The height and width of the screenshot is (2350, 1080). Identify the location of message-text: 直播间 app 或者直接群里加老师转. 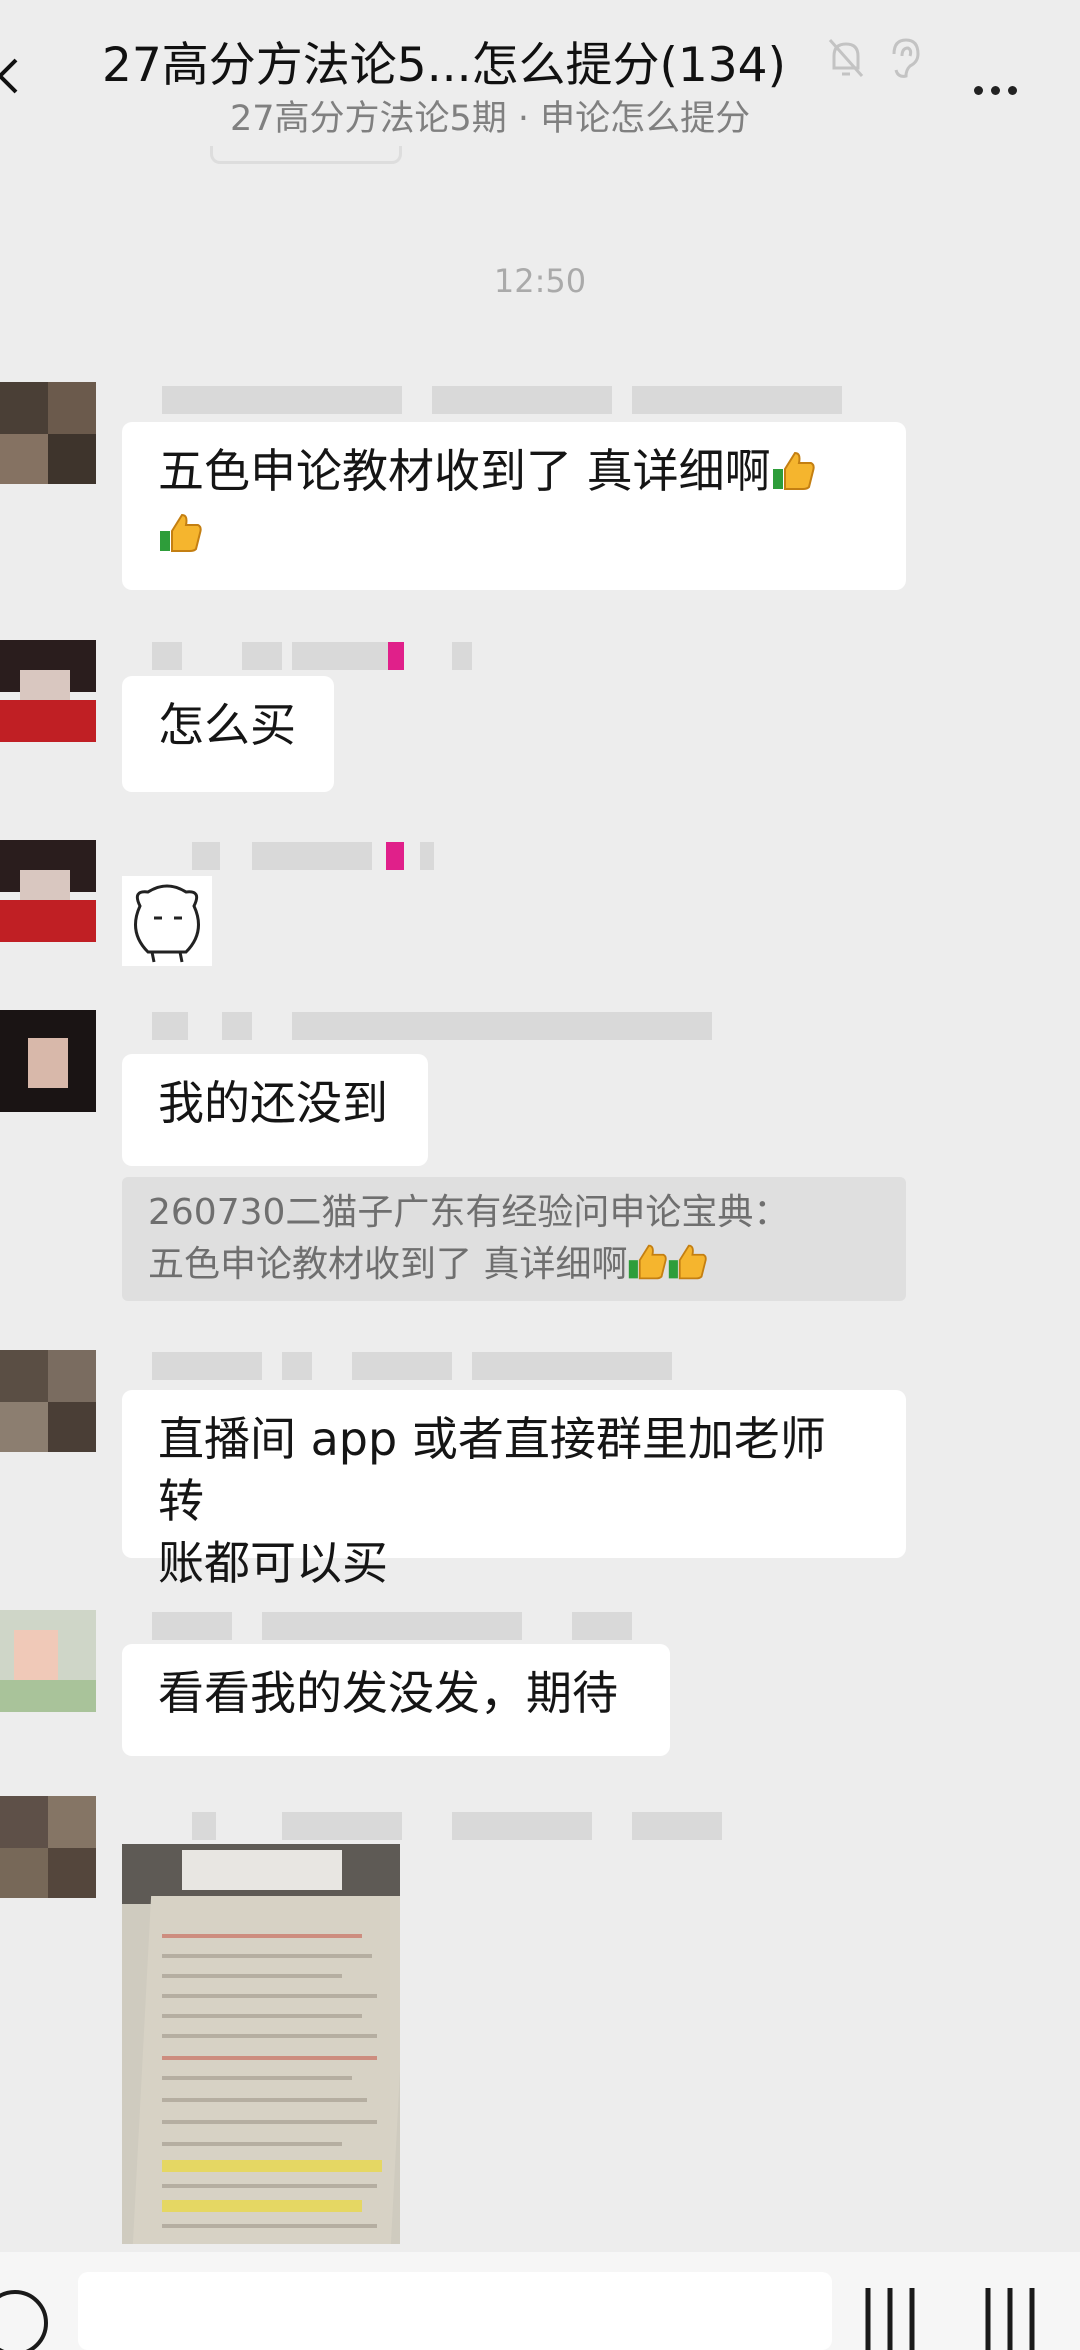
(492, 1470).